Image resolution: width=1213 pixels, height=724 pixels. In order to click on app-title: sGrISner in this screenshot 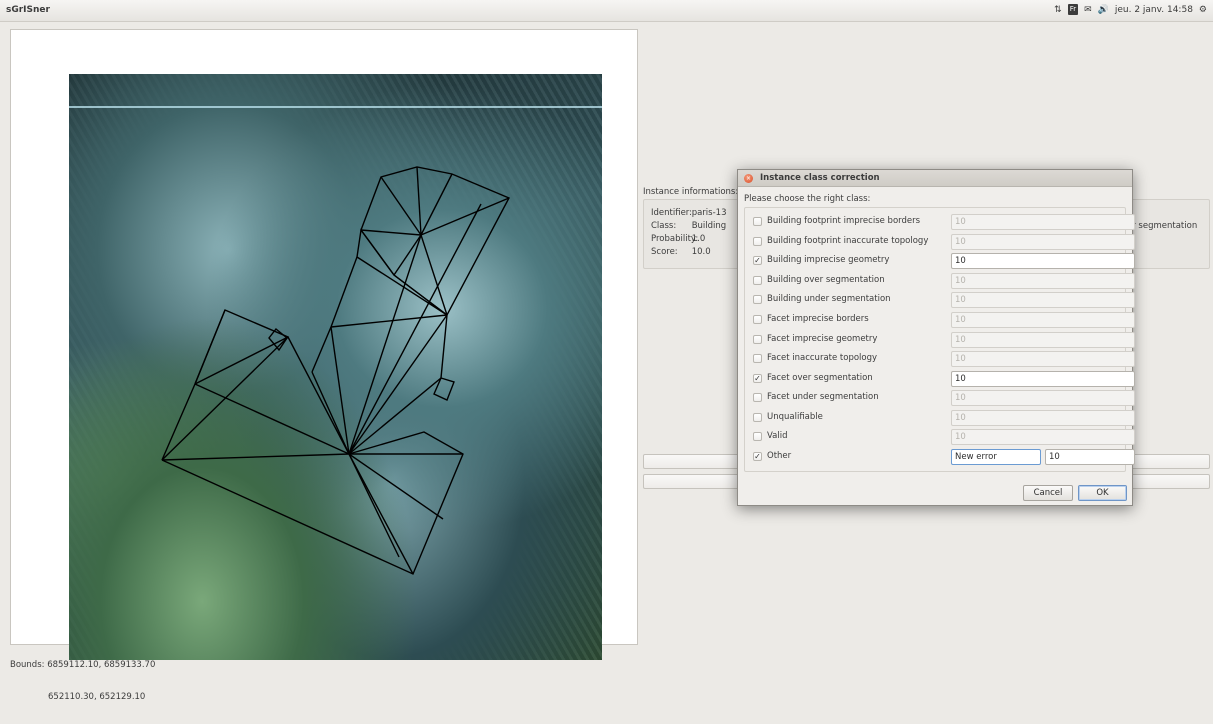, I will do `click(28, 10)`.